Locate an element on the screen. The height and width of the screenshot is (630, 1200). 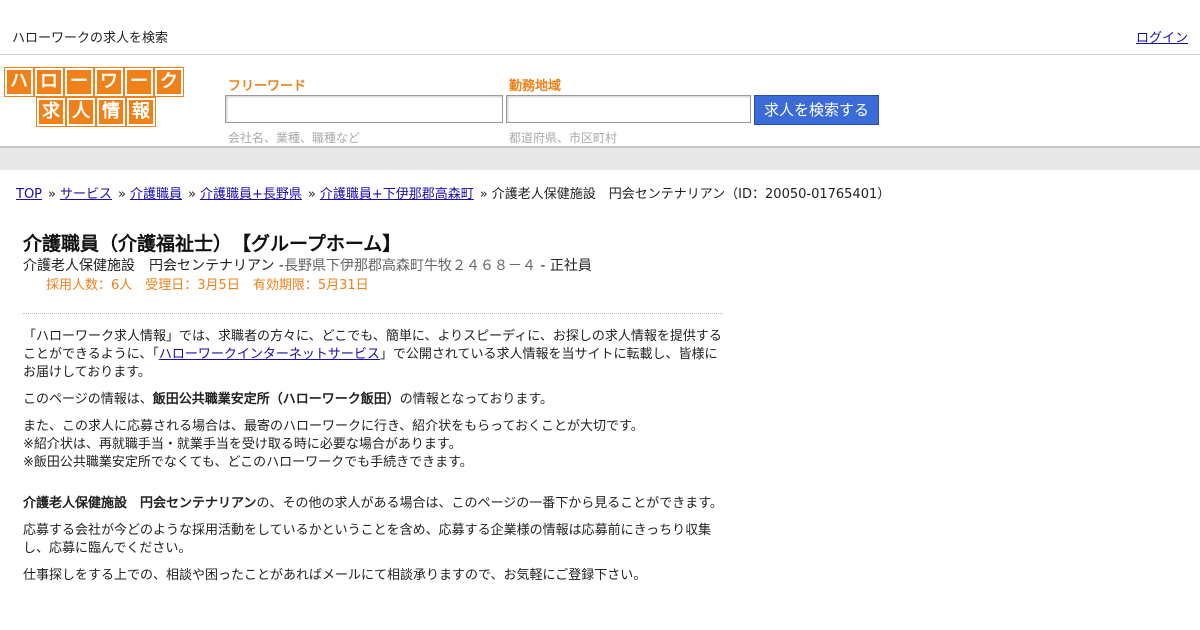
breadcrumb-link-top: TOP is located at coordinates (29, 194).